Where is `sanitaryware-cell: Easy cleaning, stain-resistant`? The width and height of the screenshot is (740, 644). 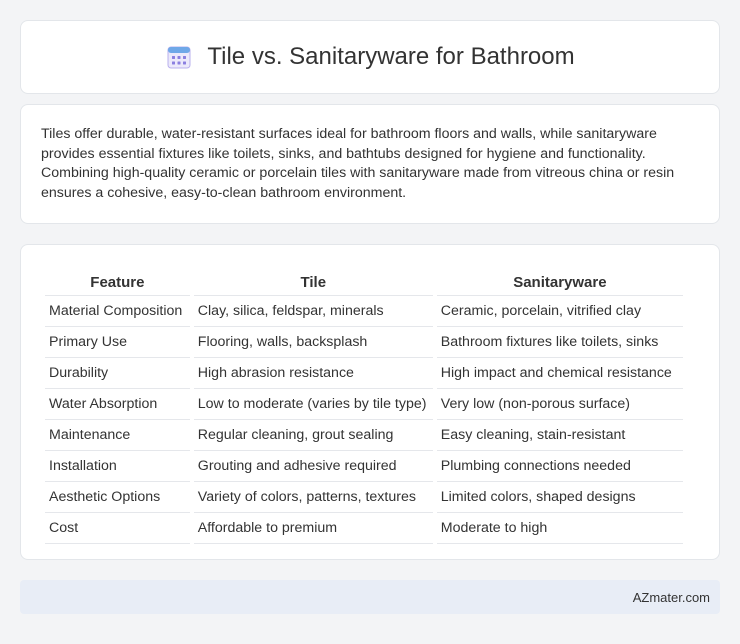 sanitaryware-cell: Easy cleaning, stain-resistant is located at coordinates (559, 435).